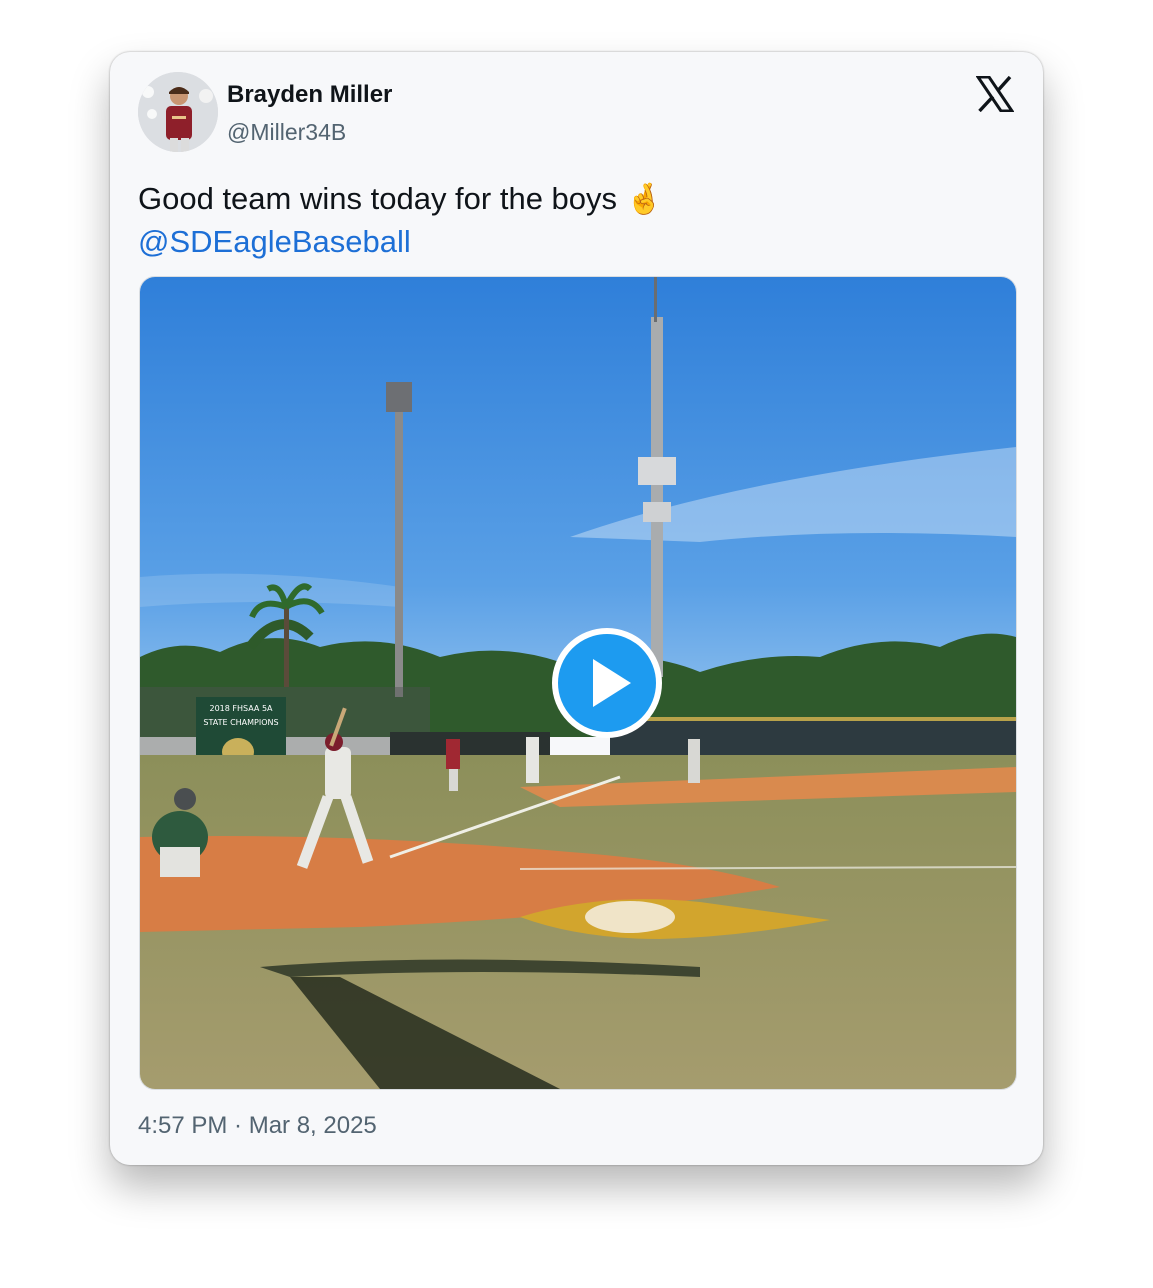 The width and height of the screenshot is (1153, 1288). I want to click on banner-line2: STATE CHAMPIONS, so click(240, 722).